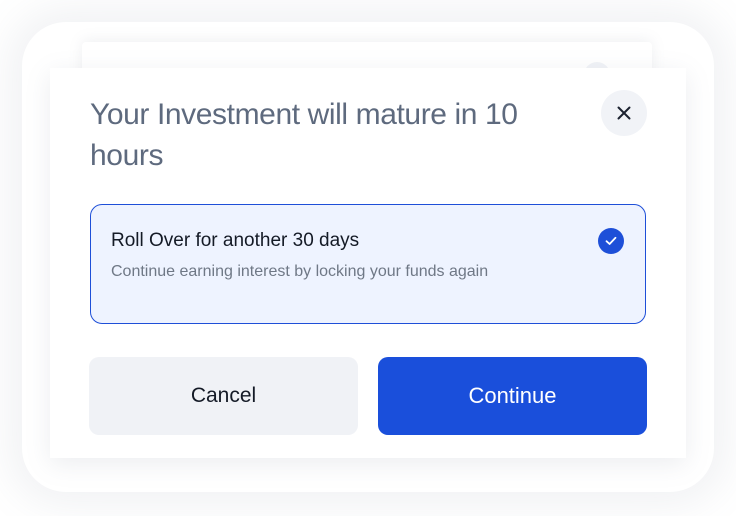  I want to click on close-icon, so click(624, 113).